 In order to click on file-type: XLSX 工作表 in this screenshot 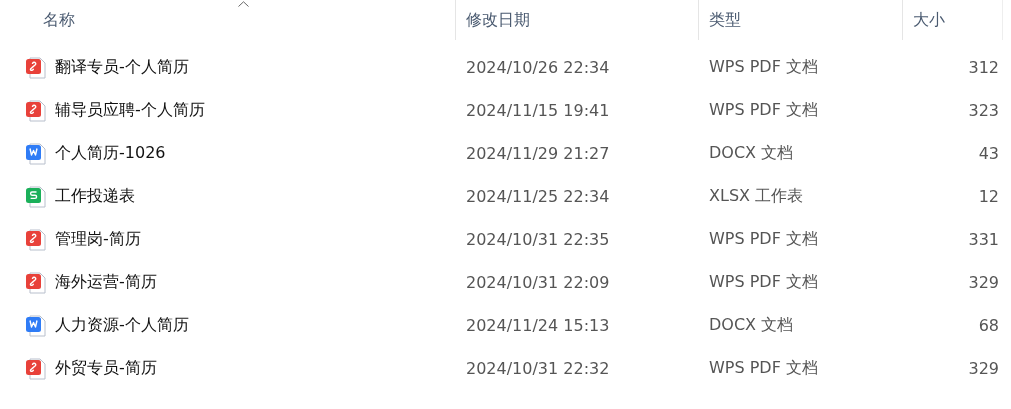, I will do `click(756, 196)`.